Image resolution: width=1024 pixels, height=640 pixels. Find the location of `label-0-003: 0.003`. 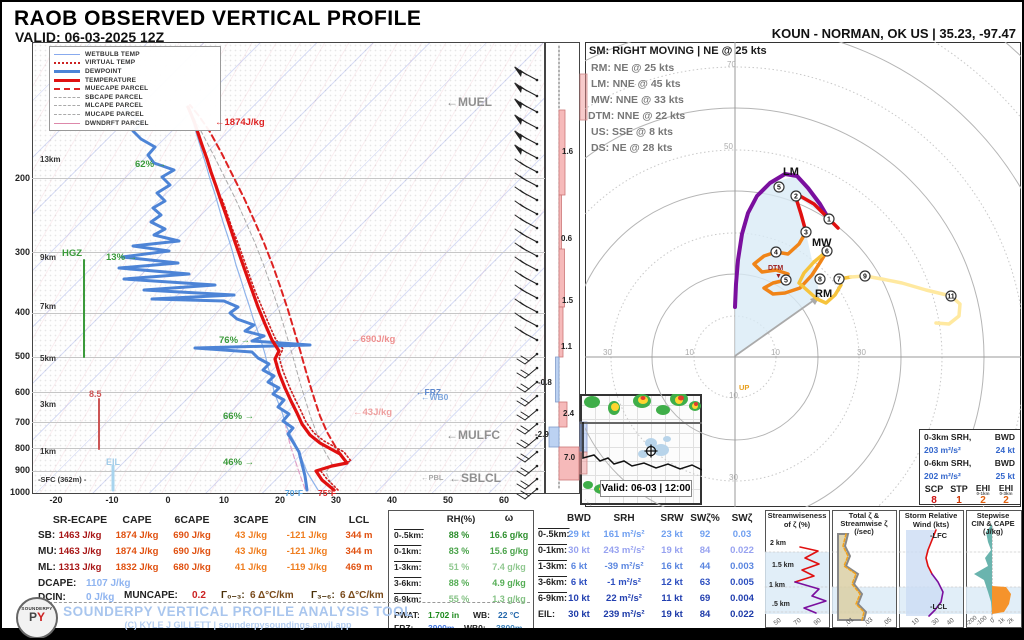

label-0-003: 0.003 is located at coordinates (742, 566).